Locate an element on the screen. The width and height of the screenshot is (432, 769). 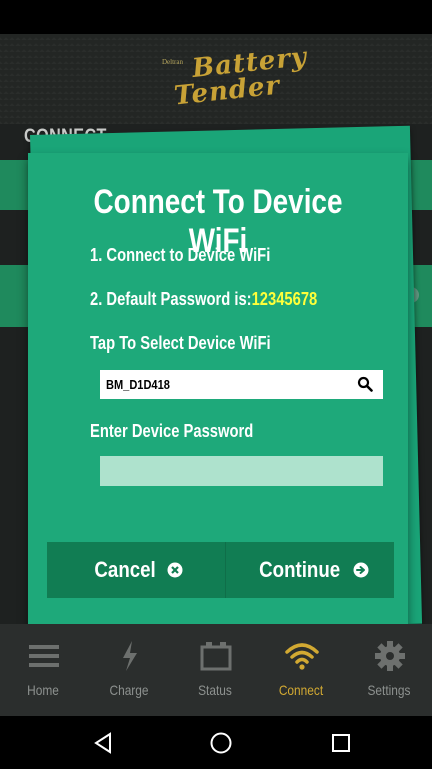
tab-label: Status is located at coordinates (215, 690).